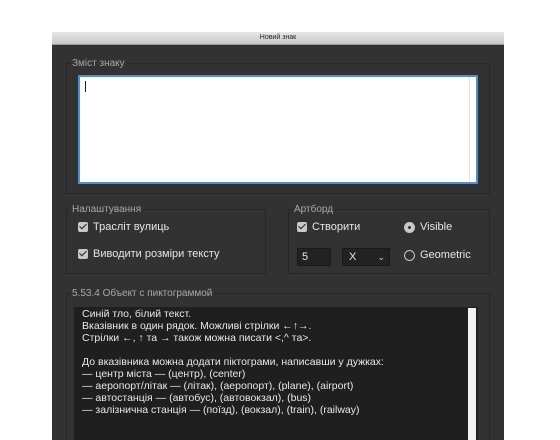 Image resolution: width=560 pixels, height=440 pixels. Describe the element at coordinates (445, 255) in the screenshot. I see `geometric-label: Geometric` at that location.